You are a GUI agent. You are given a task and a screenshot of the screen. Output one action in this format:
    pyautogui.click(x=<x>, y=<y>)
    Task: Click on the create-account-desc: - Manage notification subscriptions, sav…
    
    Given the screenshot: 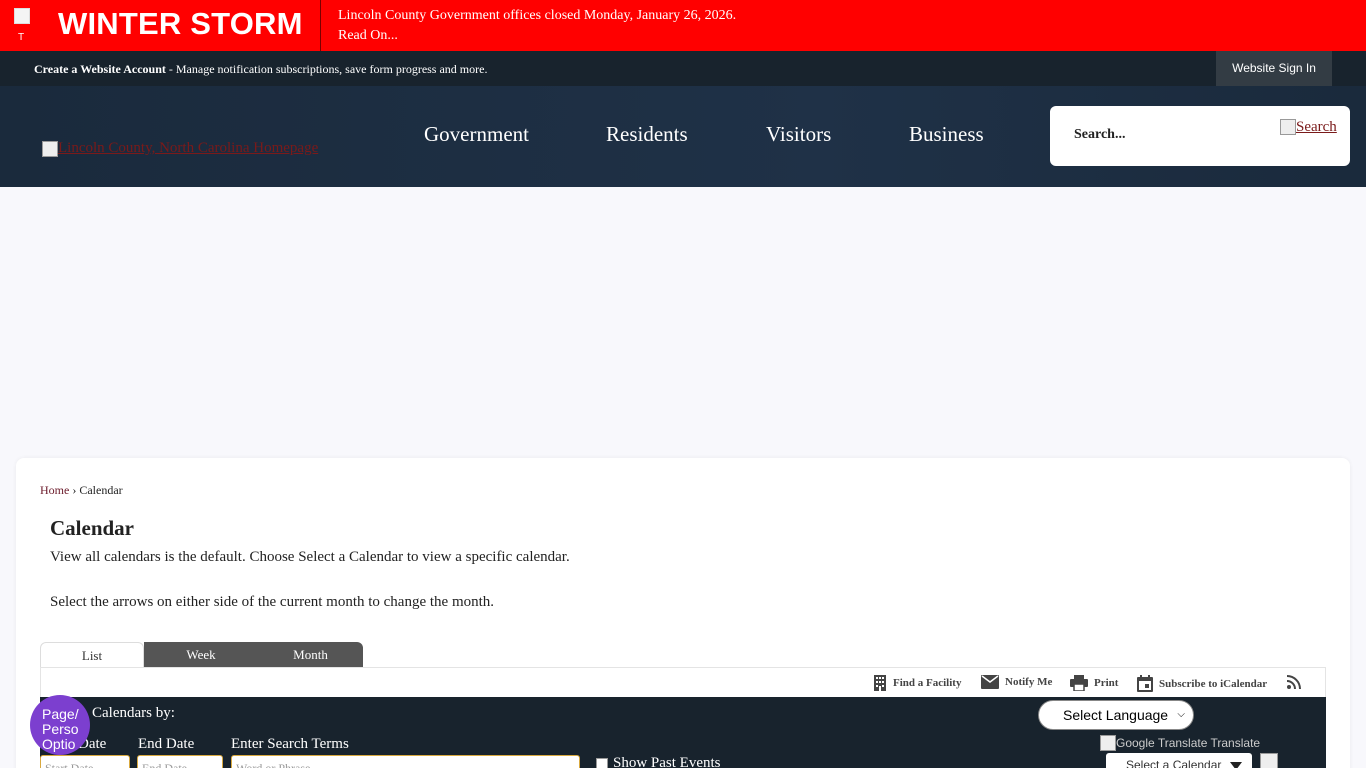 What is the action you would take?
    pyautogui.click(x=326, y=69)
    